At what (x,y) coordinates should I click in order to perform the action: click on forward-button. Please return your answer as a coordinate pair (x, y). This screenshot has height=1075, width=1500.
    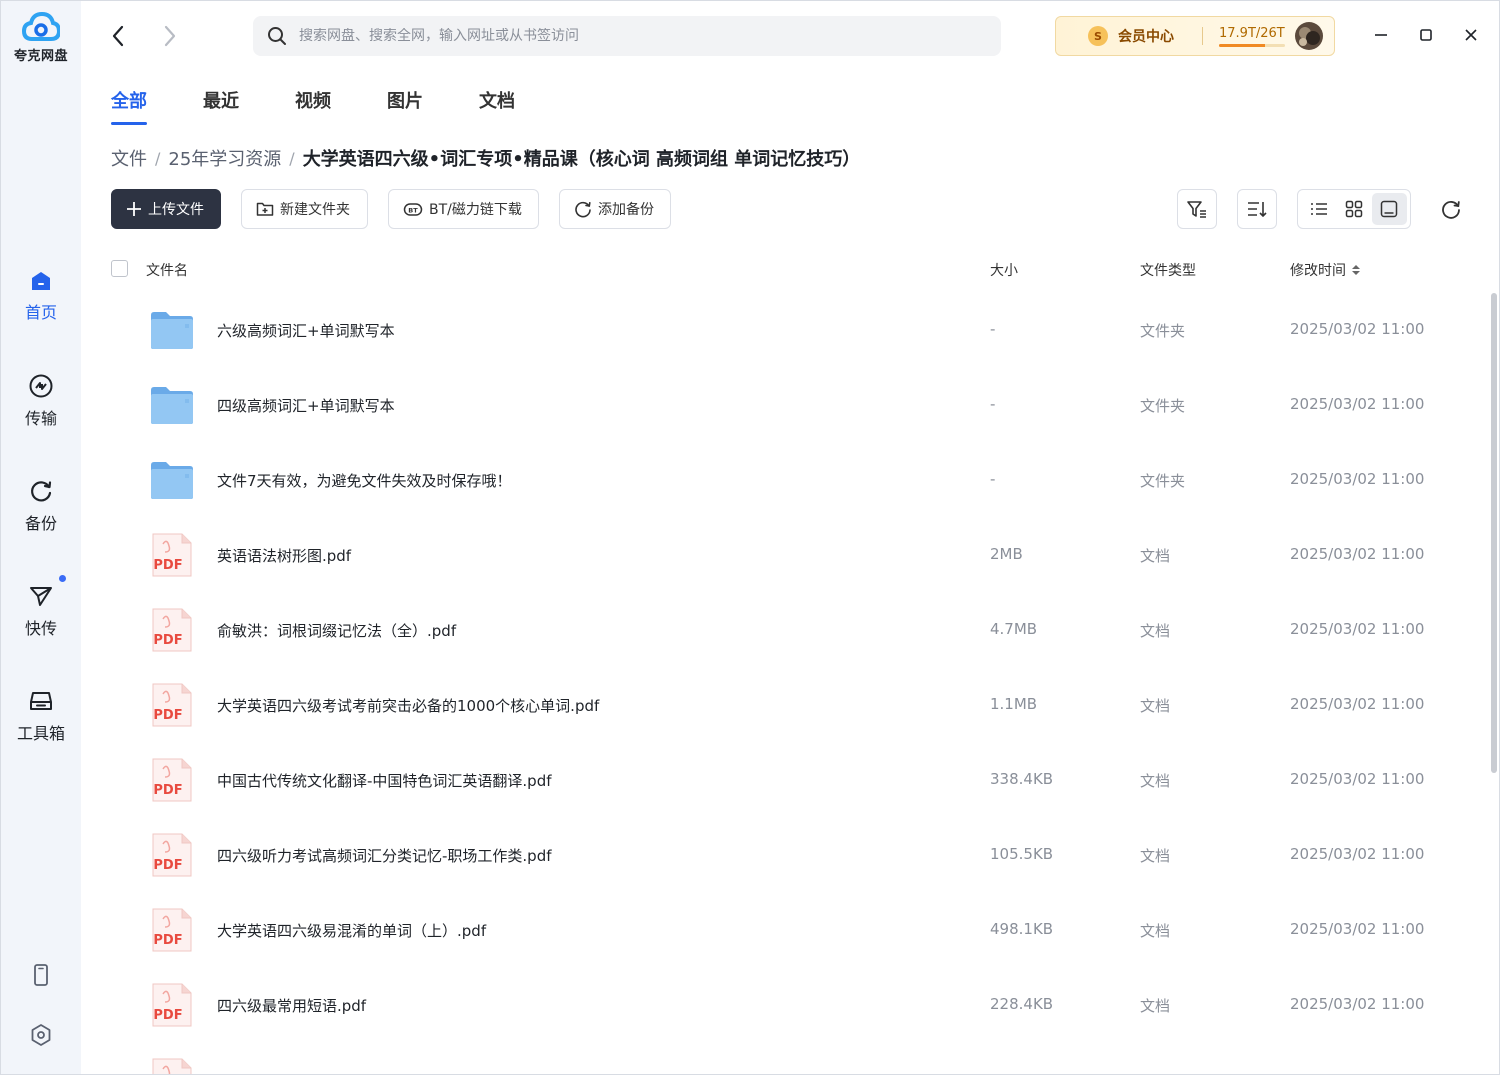
    Looking at the image, I should click on (169, 36).